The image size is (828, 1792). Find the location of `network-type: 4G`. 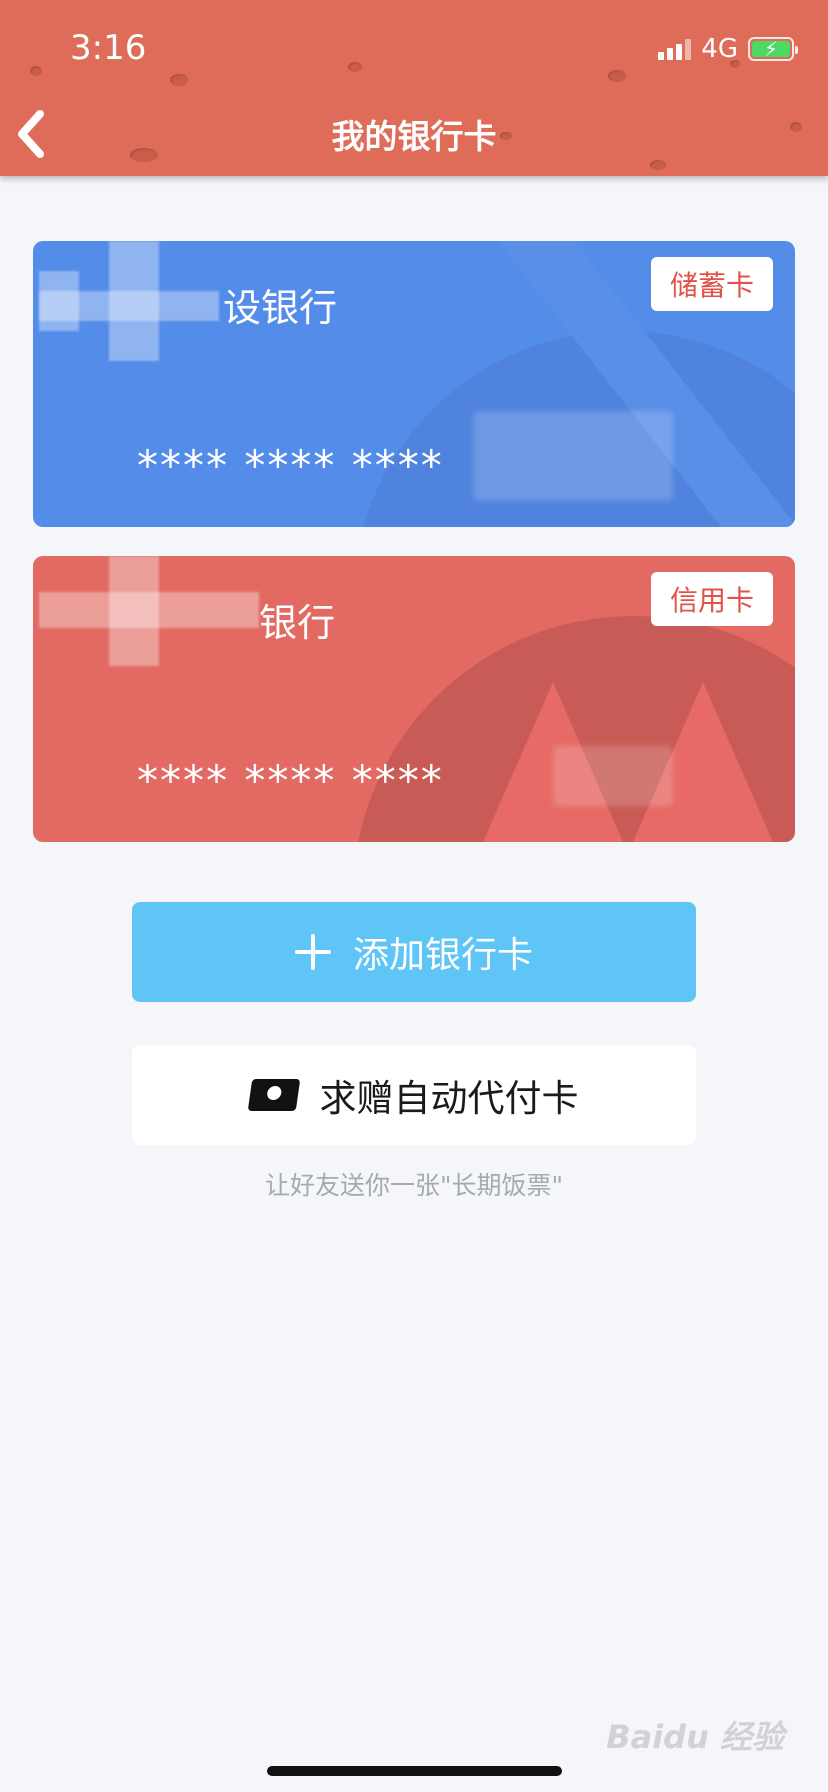

network-type: 4G is located at coordinates (719, 49).